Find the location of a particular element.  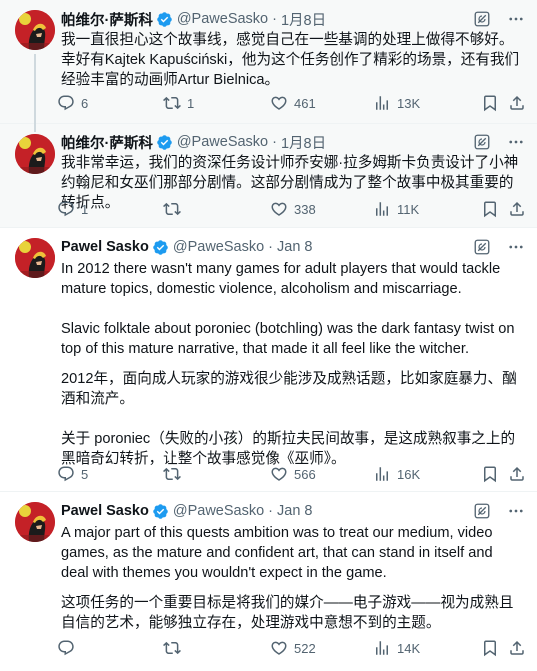

reply-button: 1 is located at coordinates (72, 209).